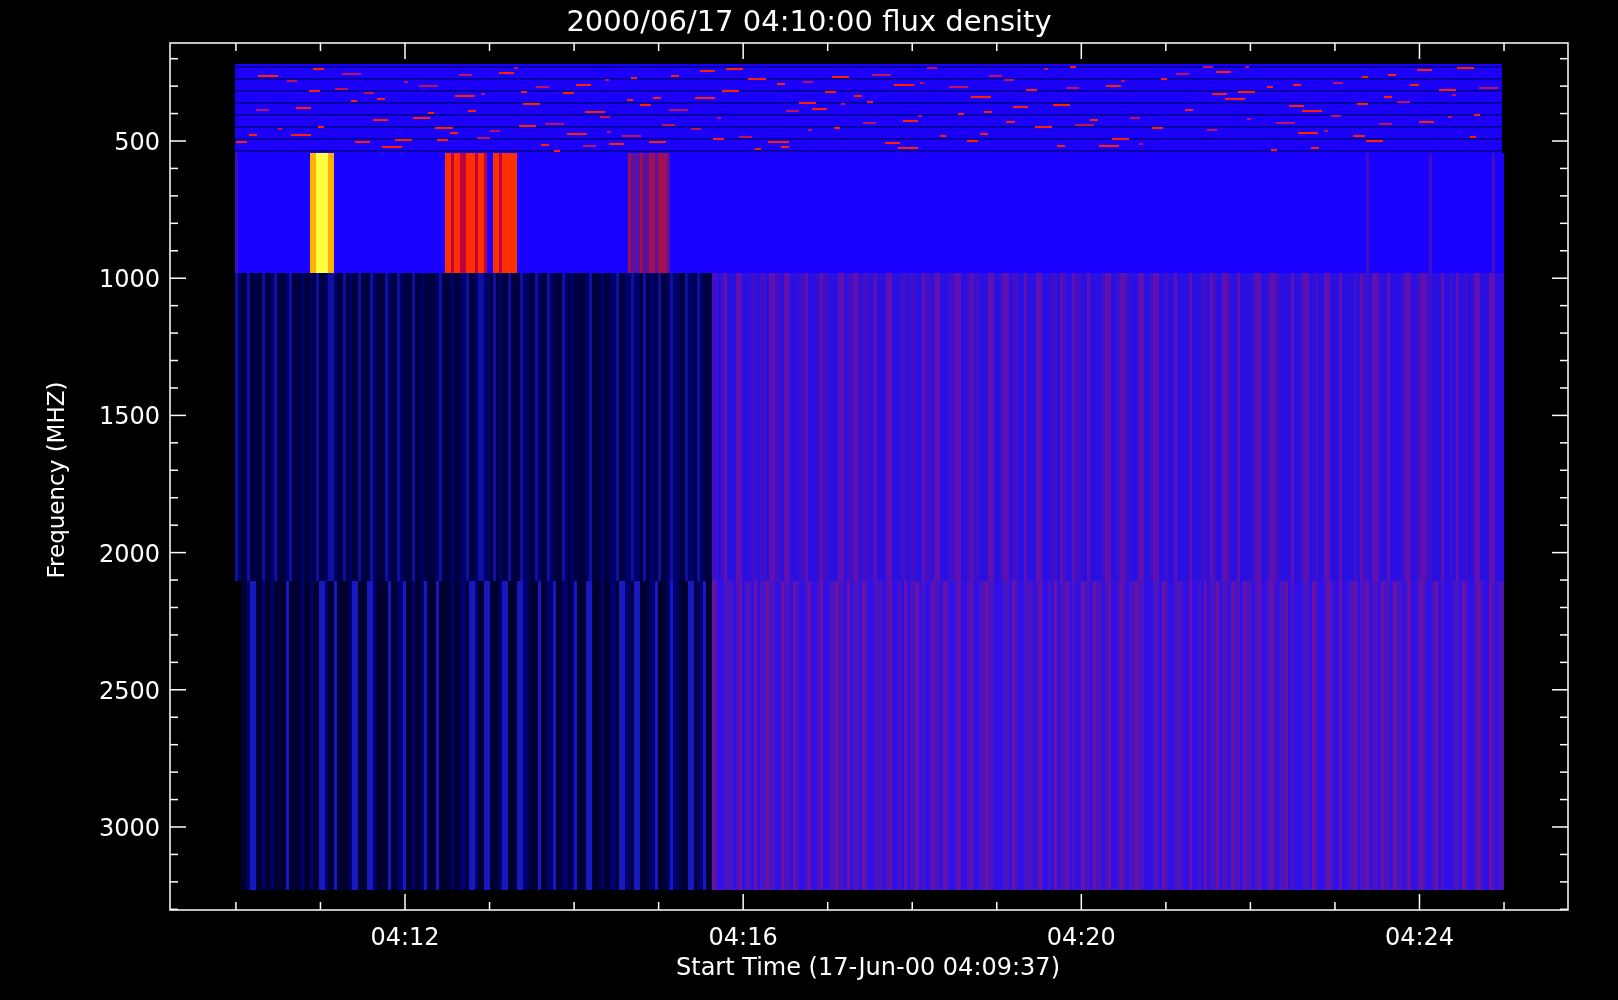  What do you see at coordinates (1419, 937) in the screenshot?
I see `x-tick-label: 04:24` at bounding box center [1419, 937].